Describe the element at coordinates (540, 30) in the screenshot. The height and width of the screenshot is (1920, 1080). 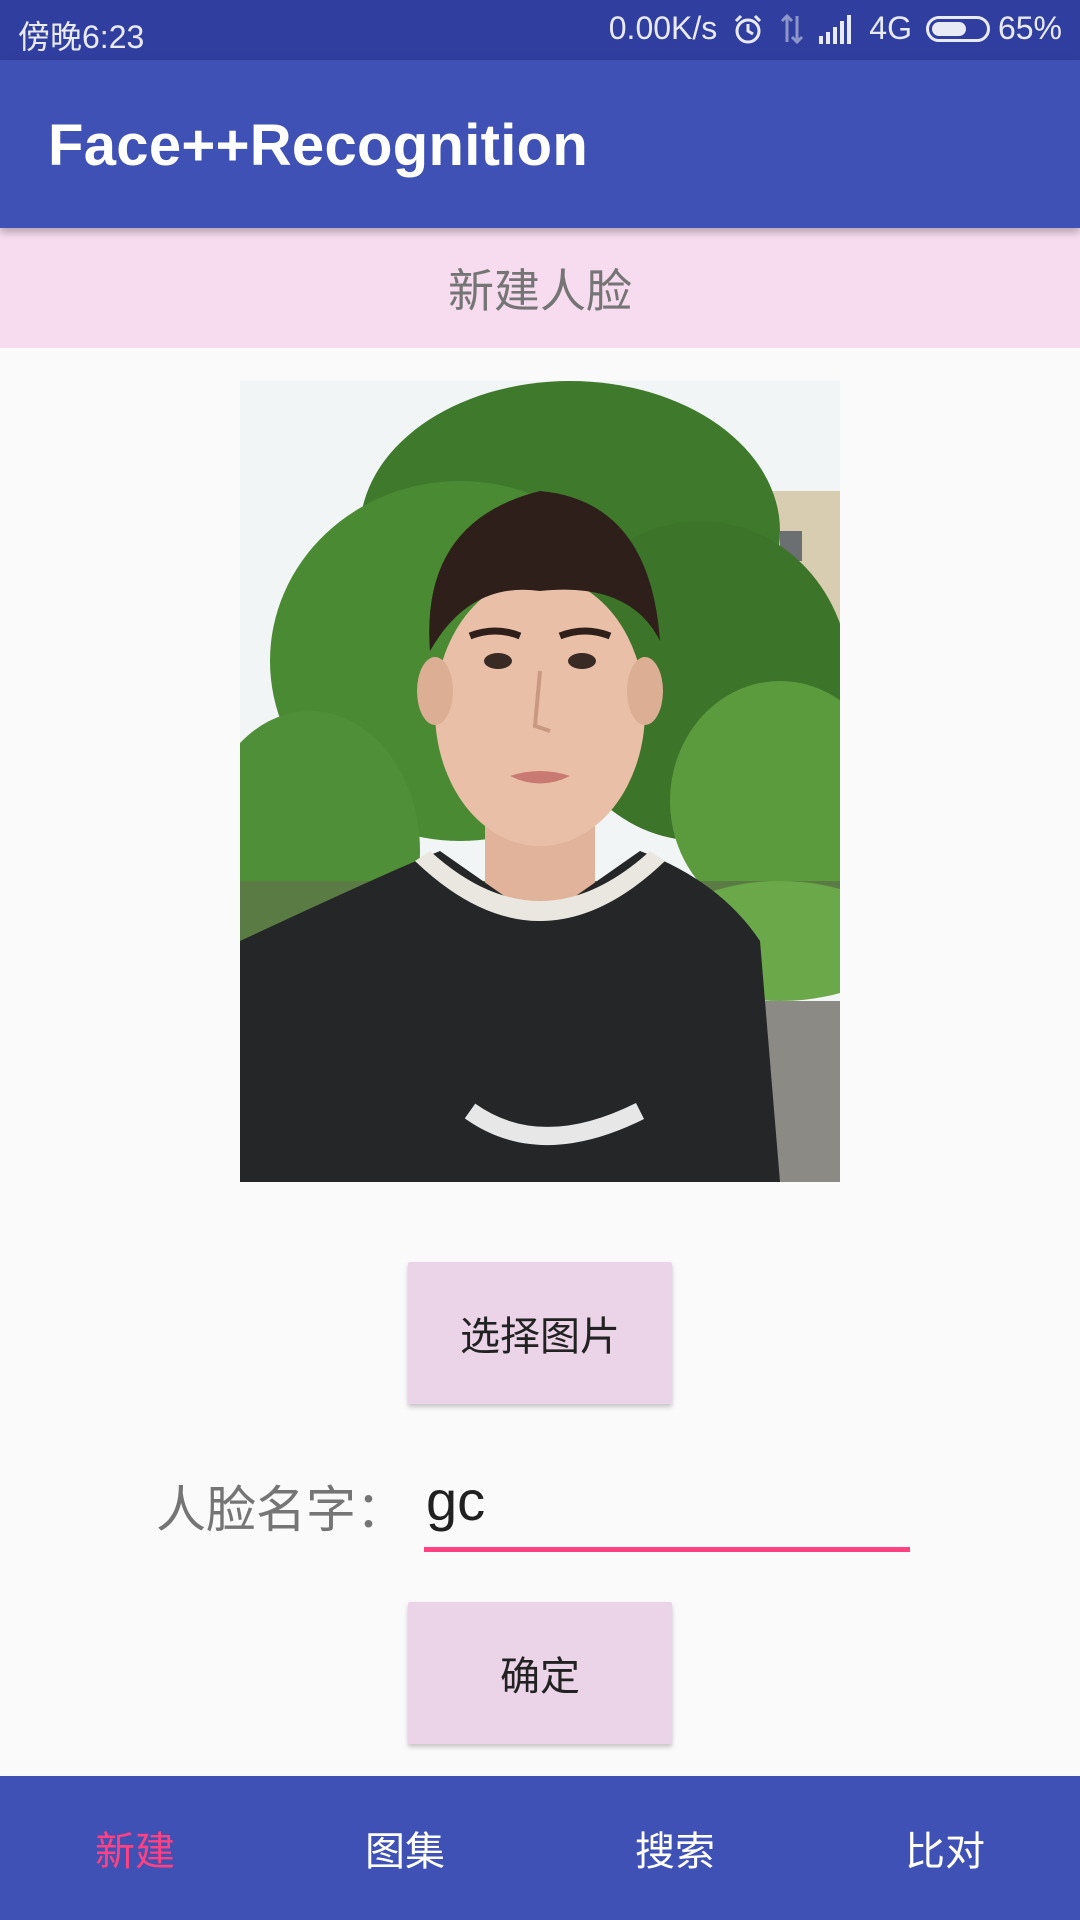
I see `status-bar: 傍晚6:23 0.00K/s 4G 65%` at that location.